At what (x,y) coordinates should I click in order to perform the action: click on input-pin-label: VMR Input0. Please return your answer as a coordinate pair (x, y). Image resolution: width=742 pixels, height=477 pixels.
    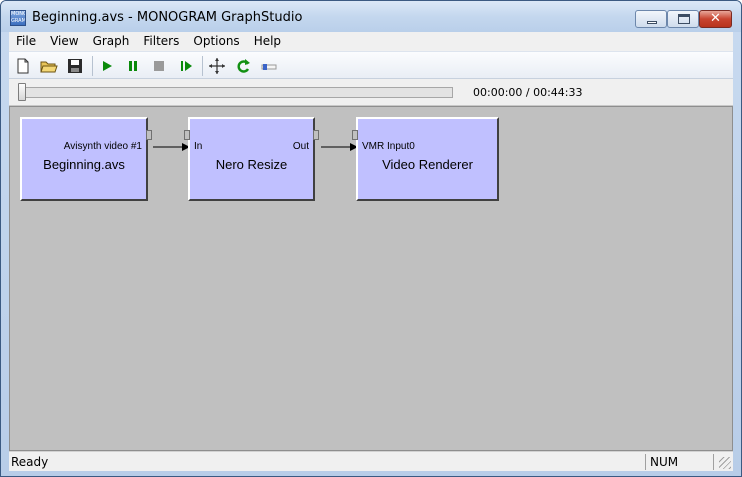
    Looking at the image, I should click on (388, 146).